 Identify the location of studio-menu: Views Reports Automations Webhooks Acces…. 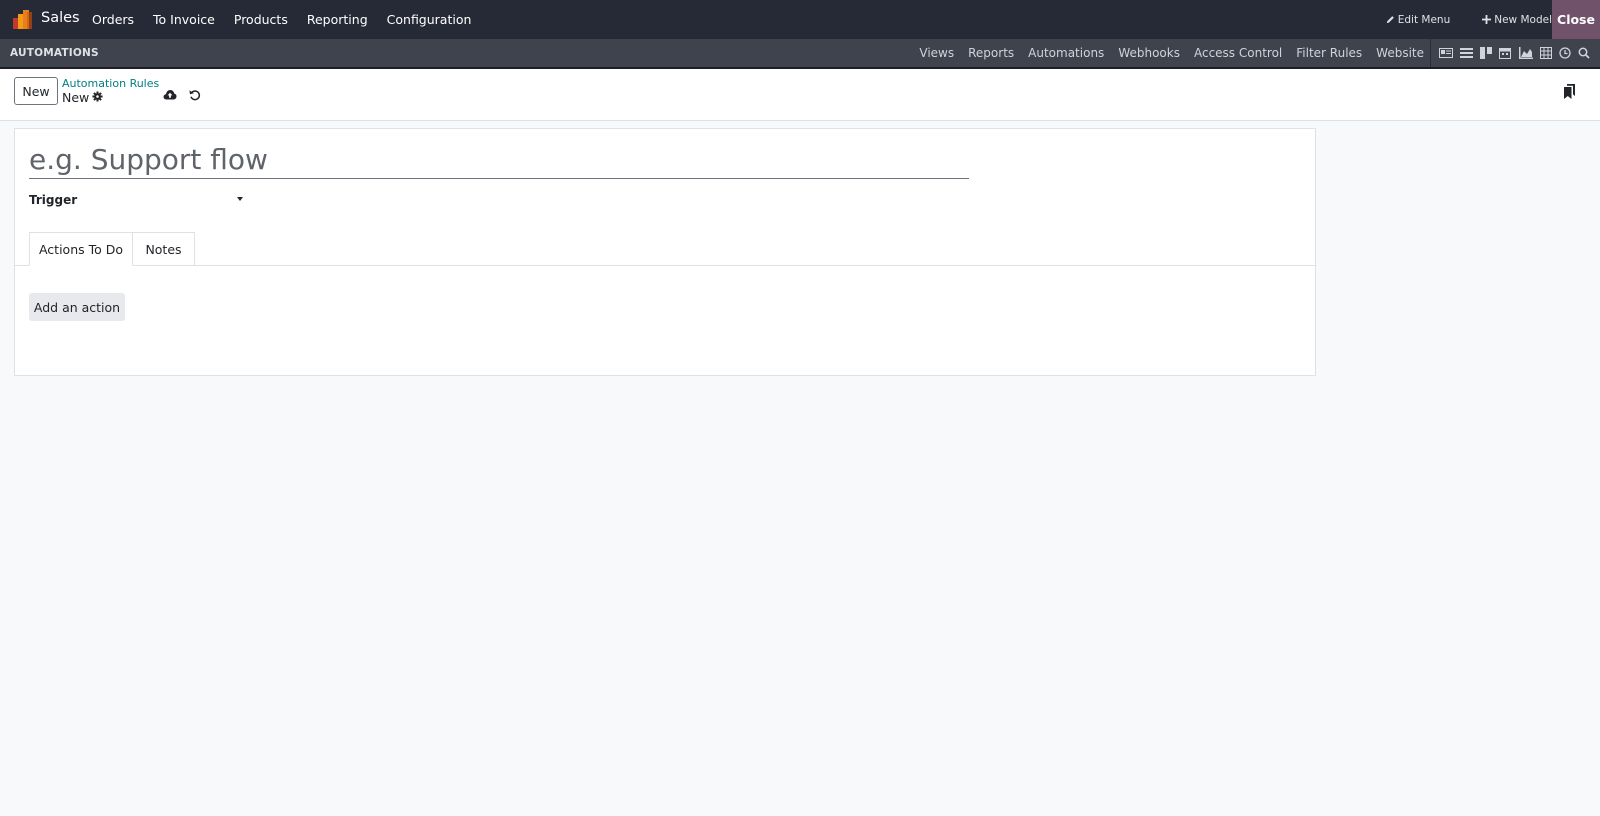
(1164, 53).